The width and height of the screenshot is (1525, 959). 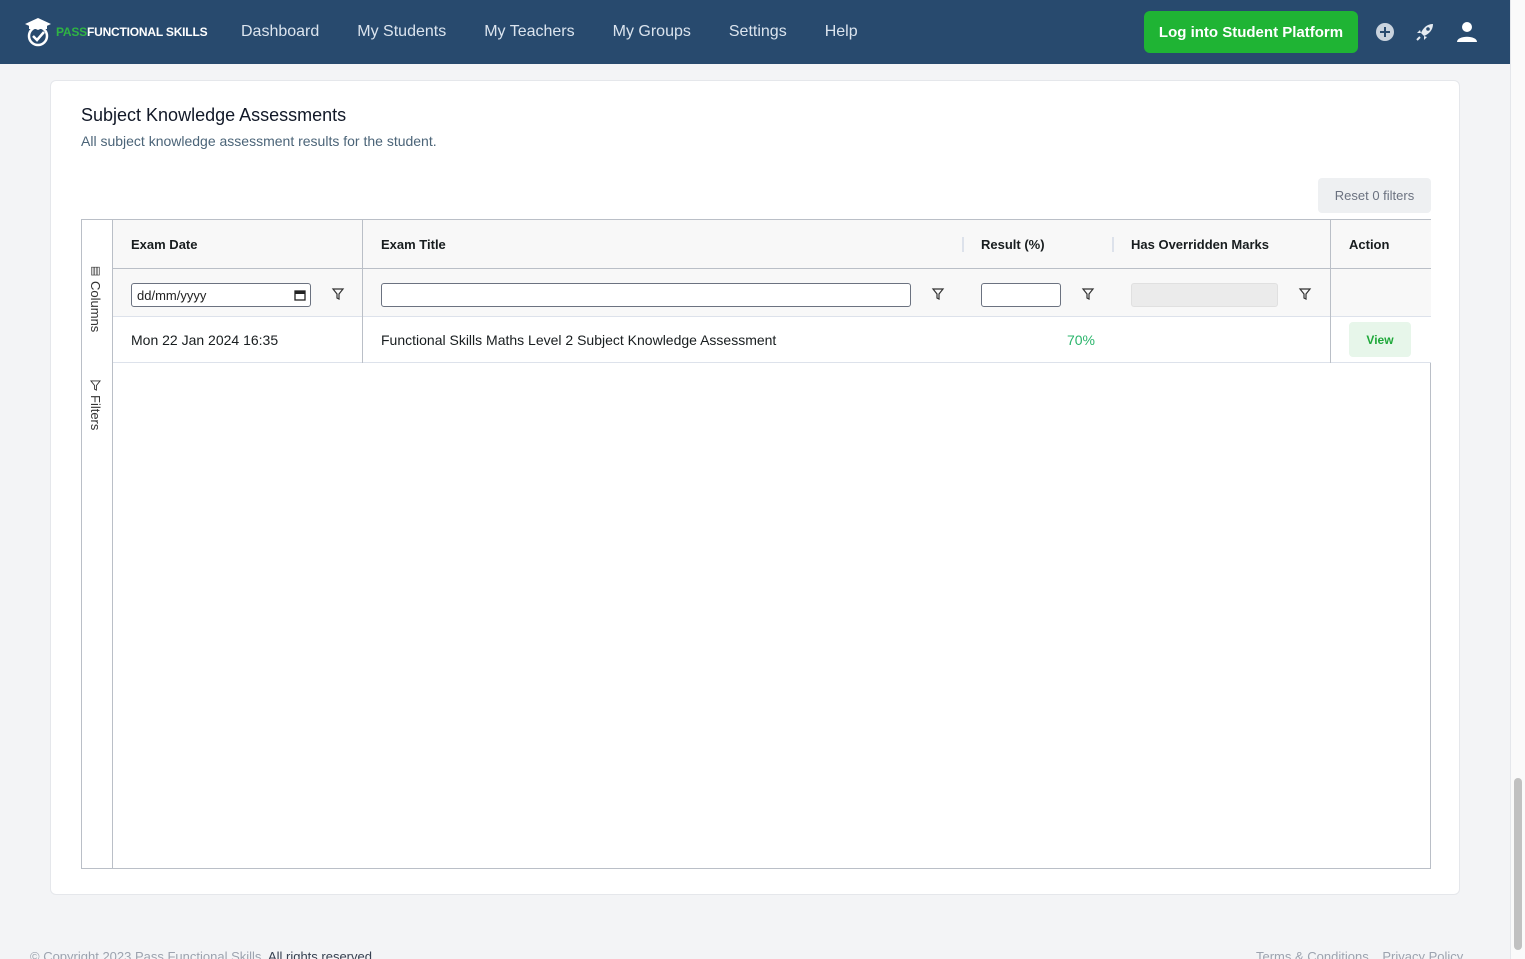 What do you see at coordinates (1380, 339) in the screenshot?
I see `view-button: View` at bounding box center [1380, 339].